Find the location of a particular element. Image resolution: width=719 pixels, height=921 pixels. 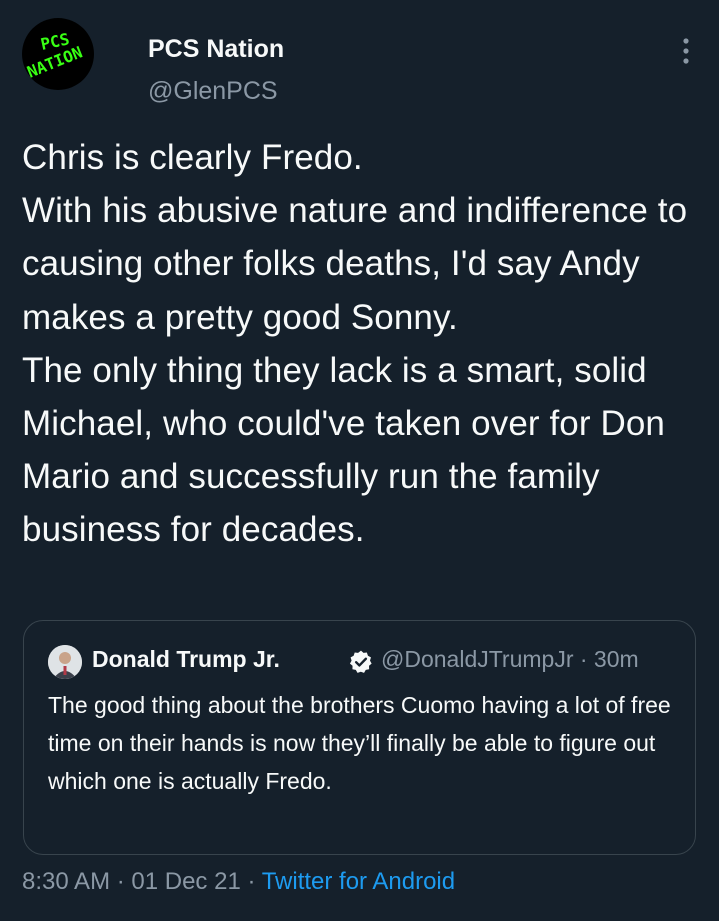

author-avatar: PCS NATION is located at coordinates (72, 54).